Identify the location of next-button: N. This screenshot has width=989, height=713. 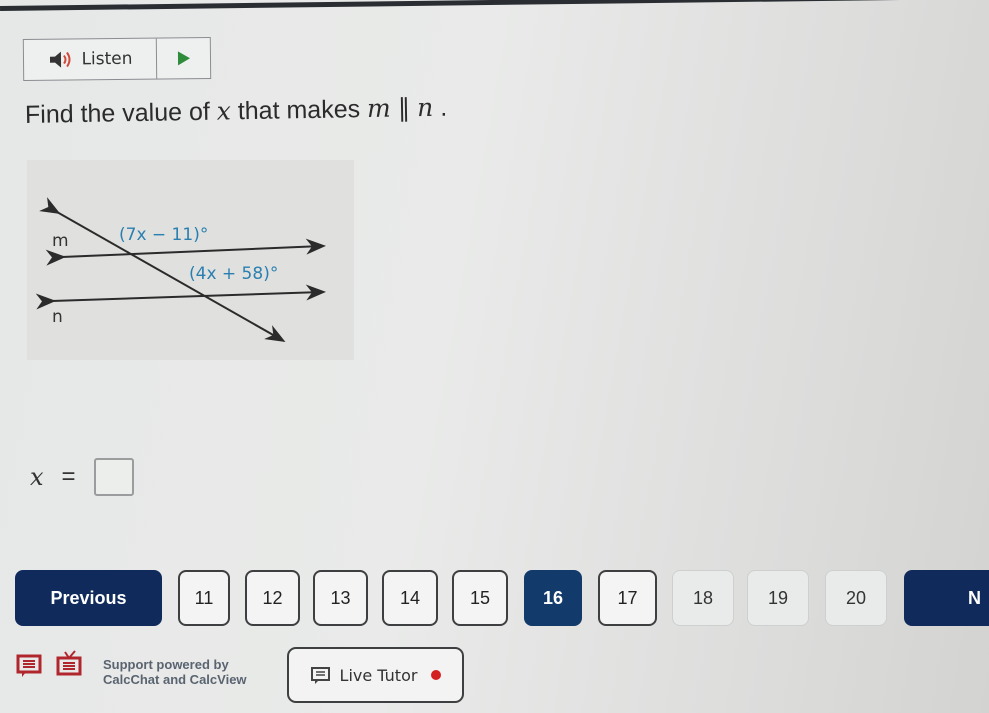
(946, 598).